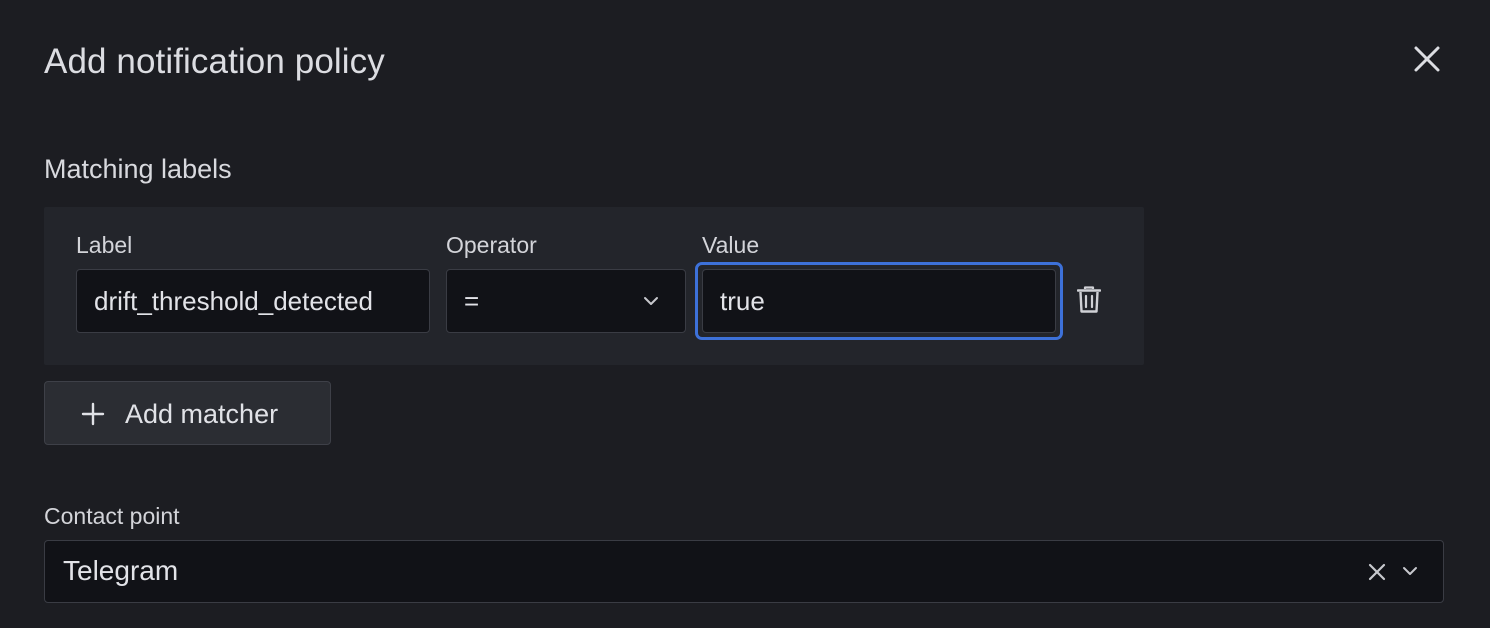  I want to click on add-matcher-button: Add matcher, so click(187, 413).